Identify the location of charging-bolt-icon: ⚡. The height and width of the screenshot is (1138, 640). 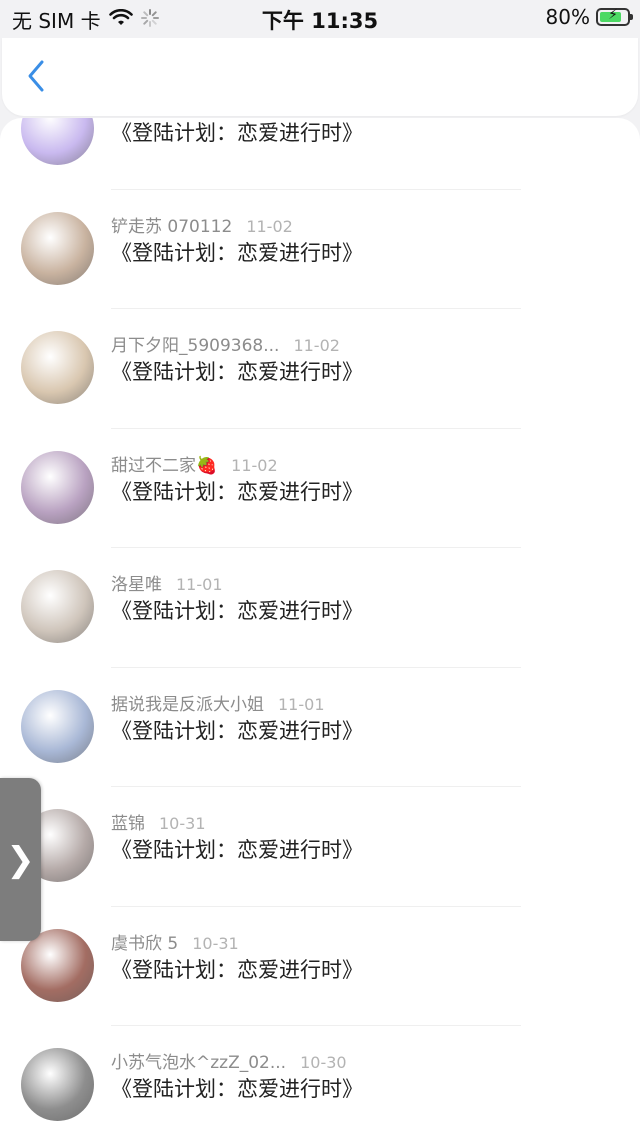
(613, 15).